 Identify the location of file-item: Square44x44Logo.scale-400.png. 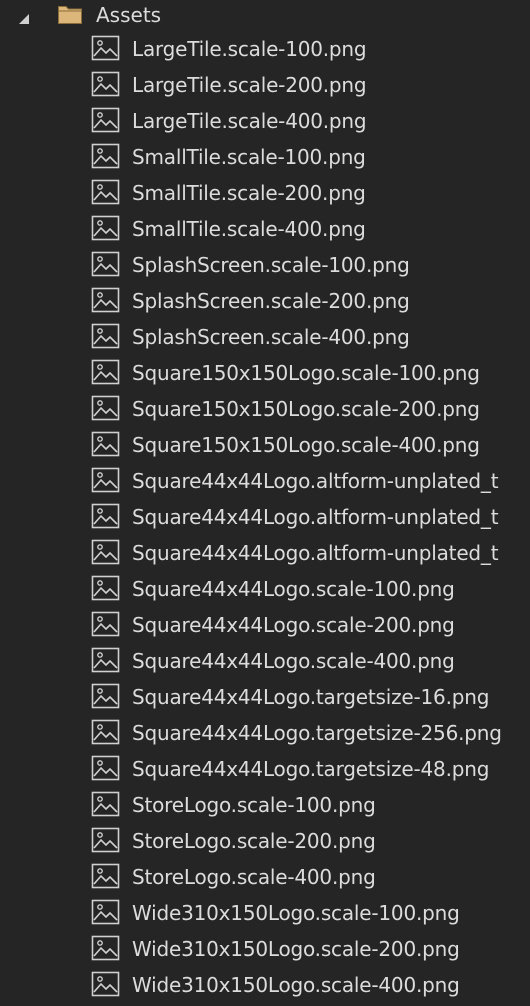
(265, 662).